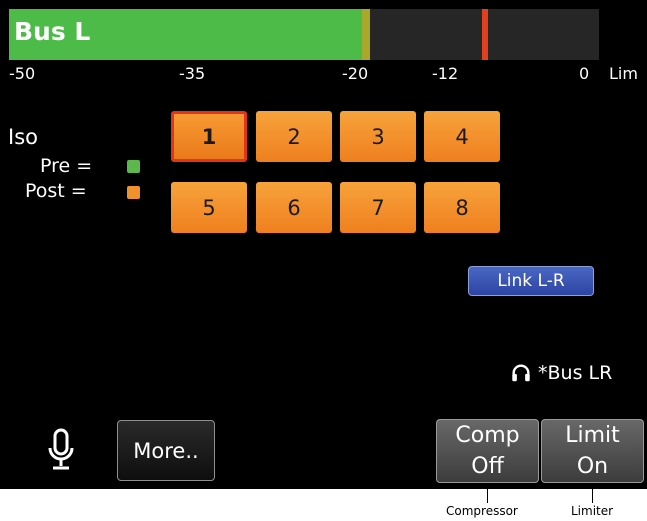 This screenshot has width=647, height=521. Describe the element at coordinates (66, 166) in the screenshot. I see `pre-legend-label: Pre =` at that location.